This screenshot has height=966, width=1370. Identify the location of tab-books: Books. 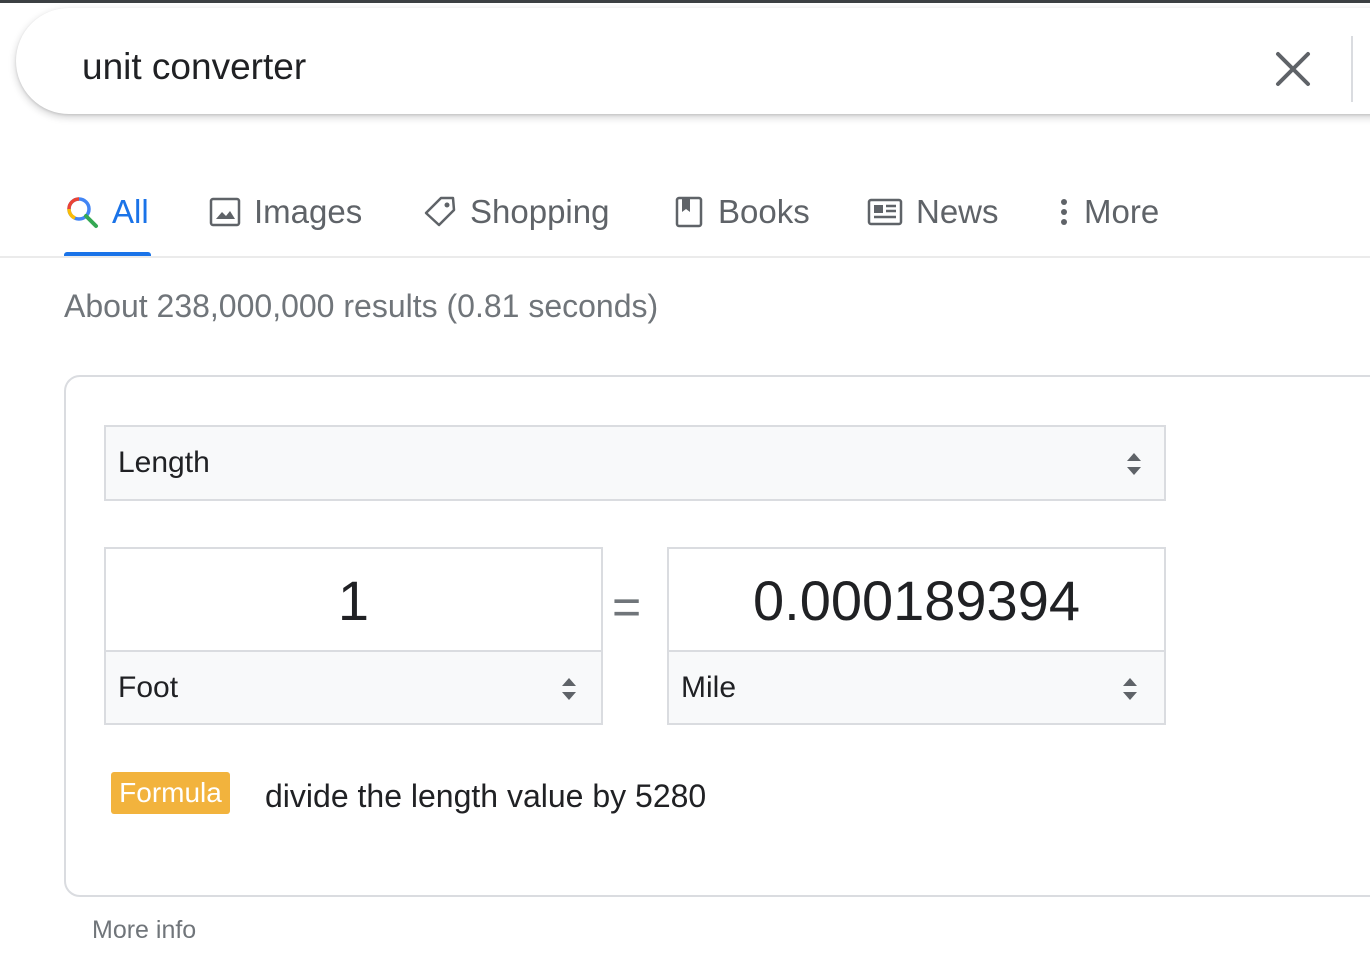
(741, 212).